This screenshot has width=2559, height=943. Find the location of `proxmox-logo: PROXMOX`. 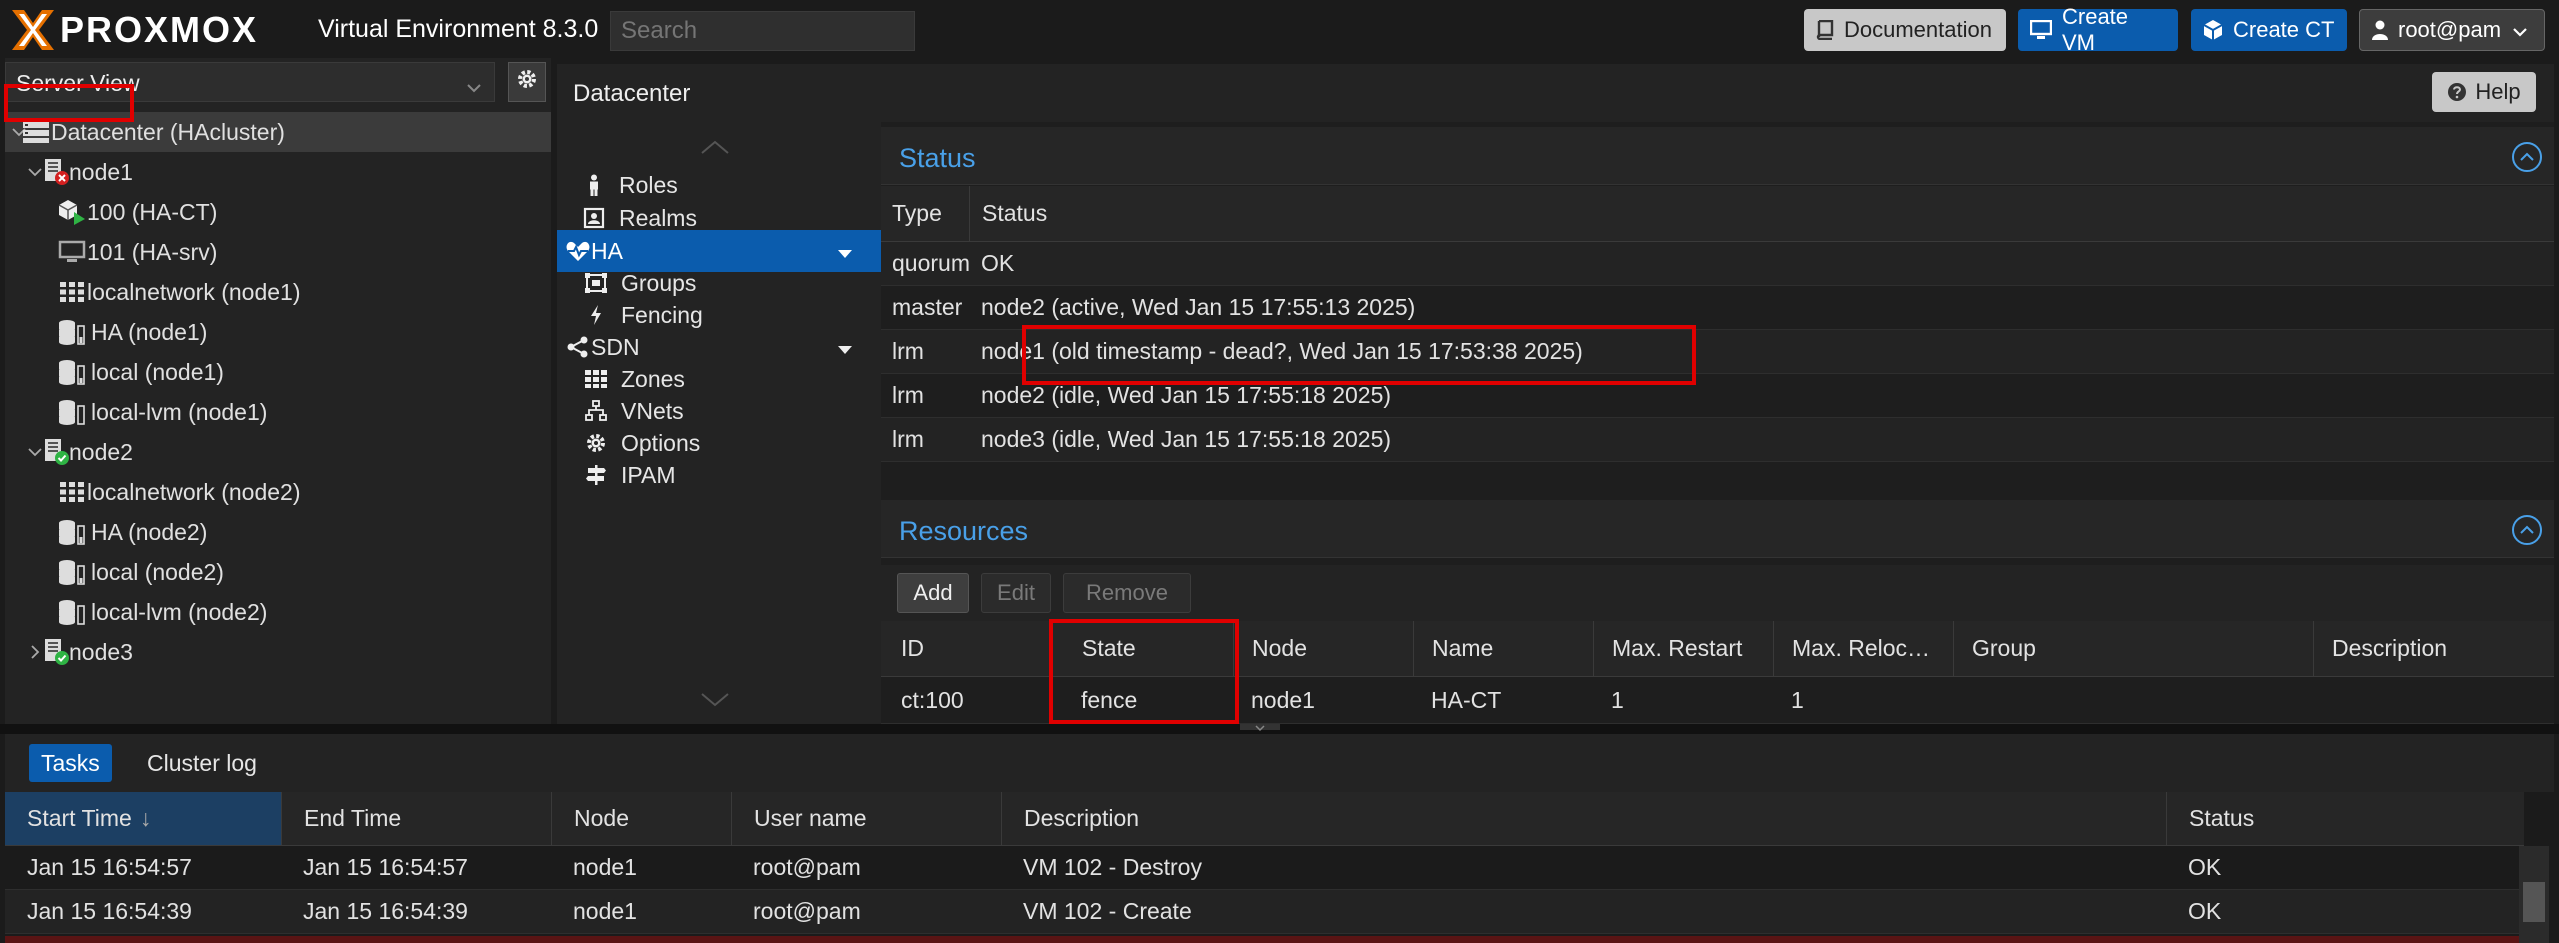

proxmox-logo: PROXMOX is located at coordinates (134, 30).